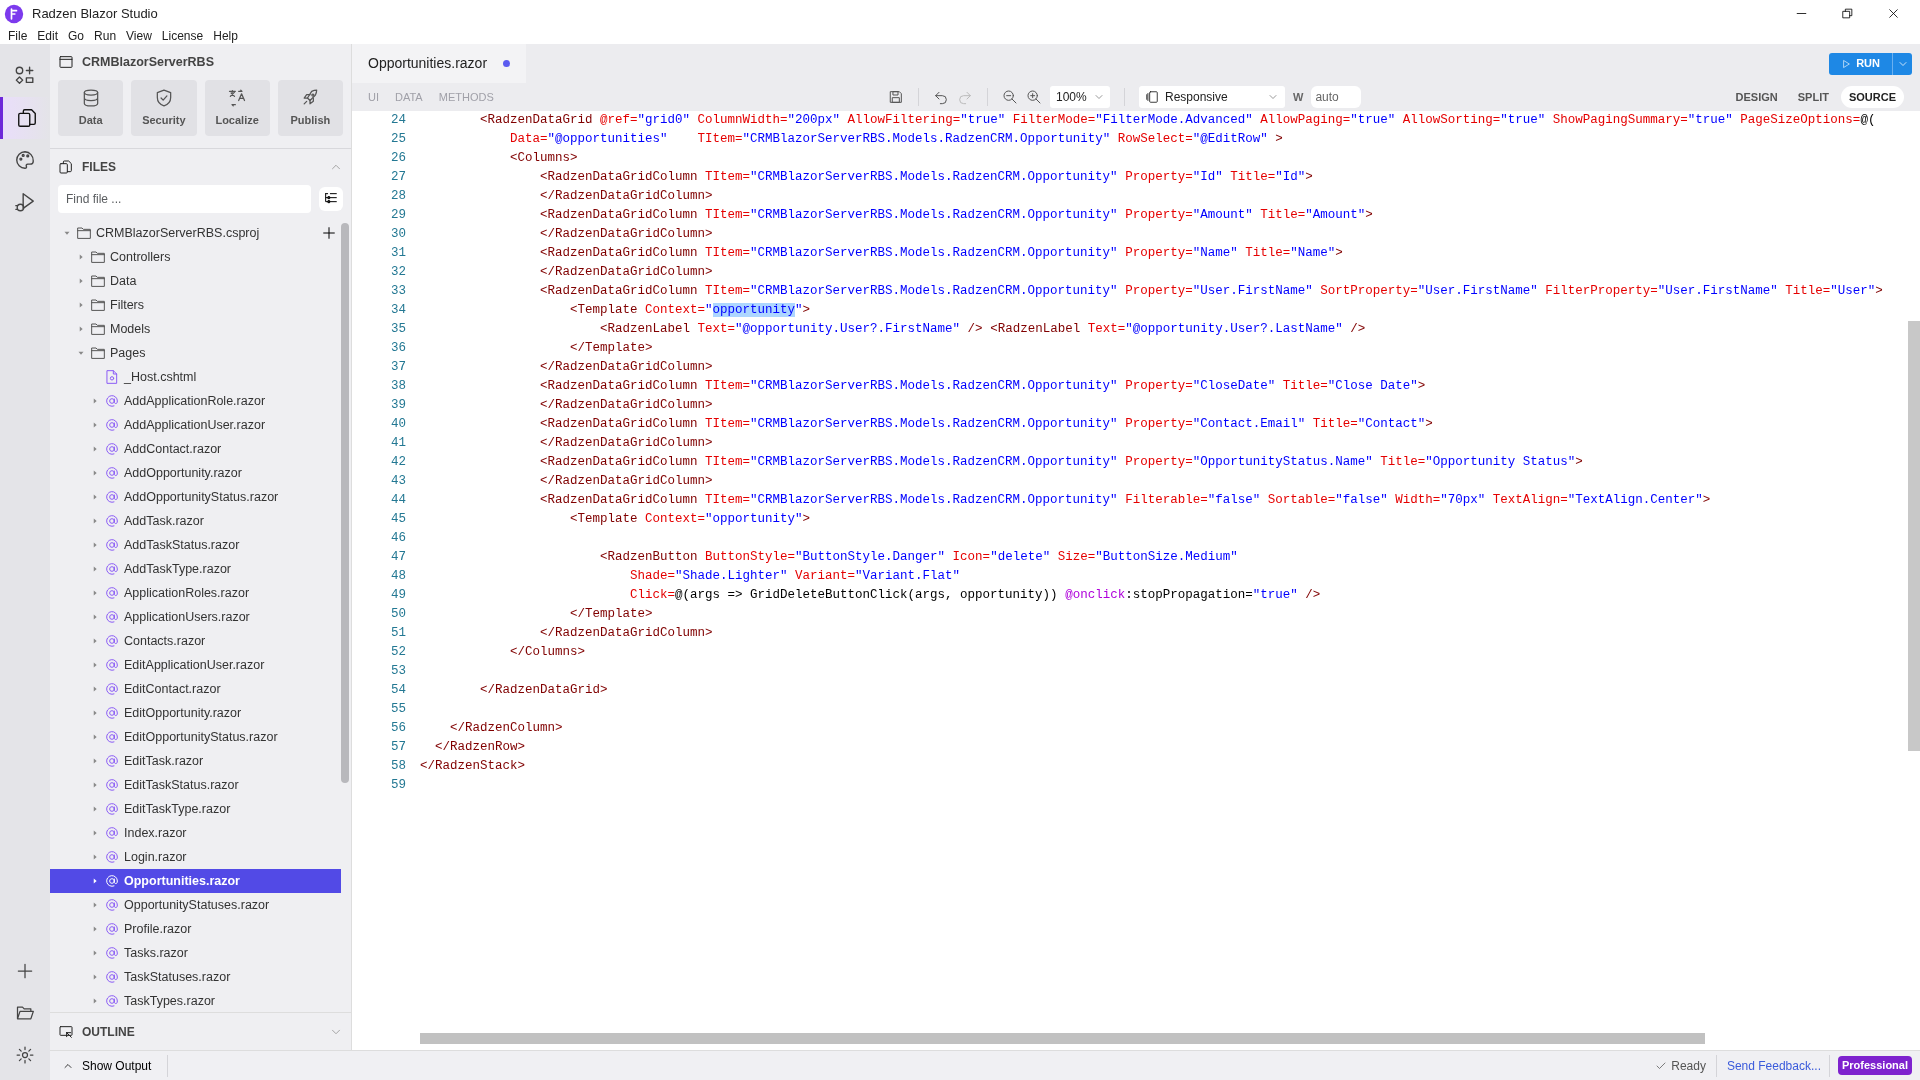 This screenshot has width=1920, height=1080. I want to click on line-number: 54, so click(398, 690).